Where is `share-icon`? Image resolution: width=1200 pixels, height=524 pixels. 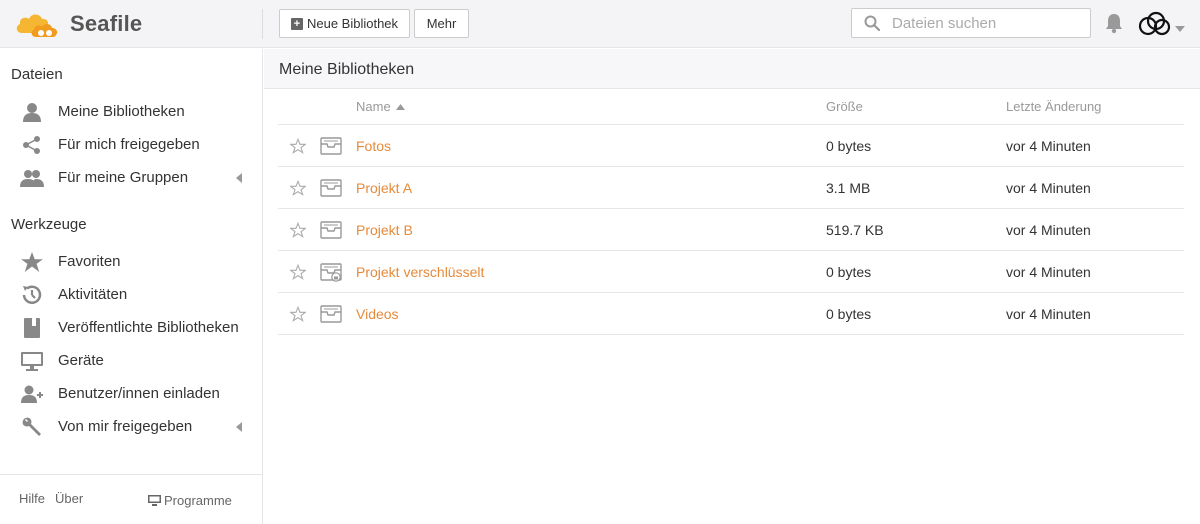 share-icon is located at coordinates (32, 145).